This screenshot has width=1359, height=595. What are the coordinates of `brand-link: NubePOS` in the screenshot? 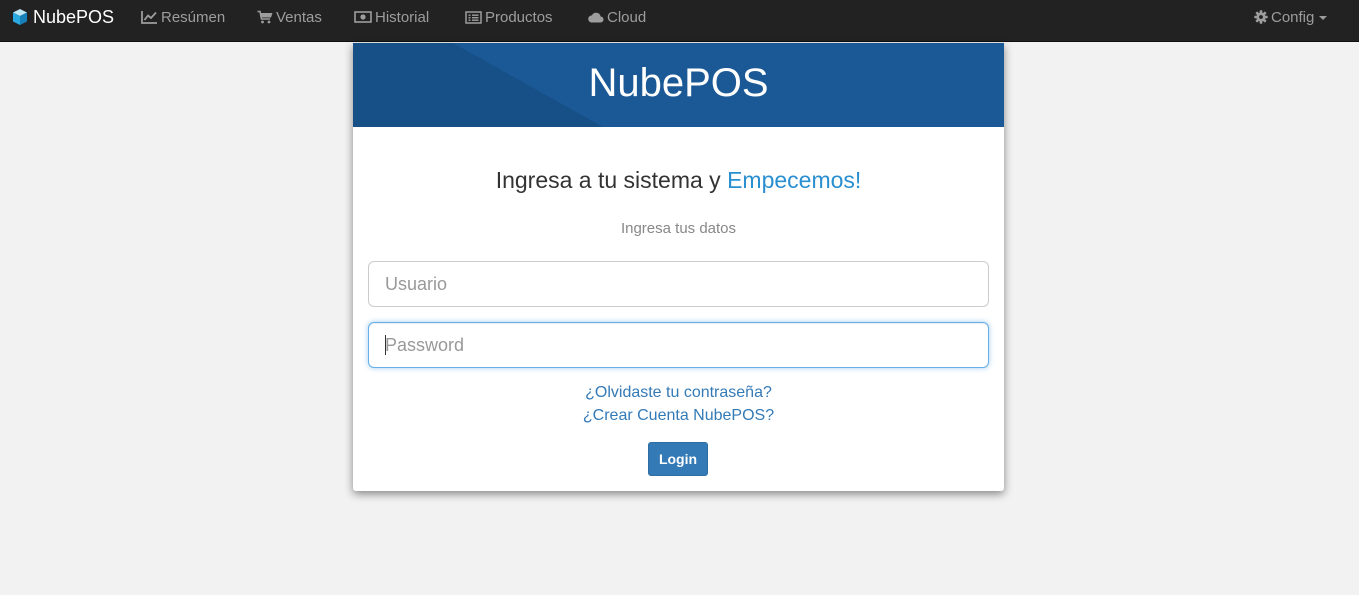 It's located at (63, 17).